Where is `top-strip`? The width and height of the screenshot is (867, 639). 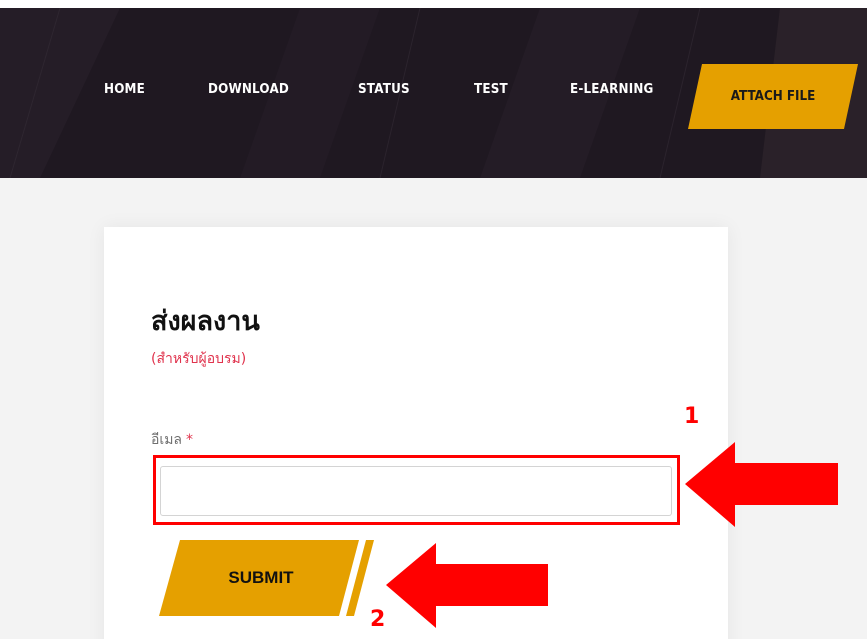 top-strip is located at coordinates (433, 4).